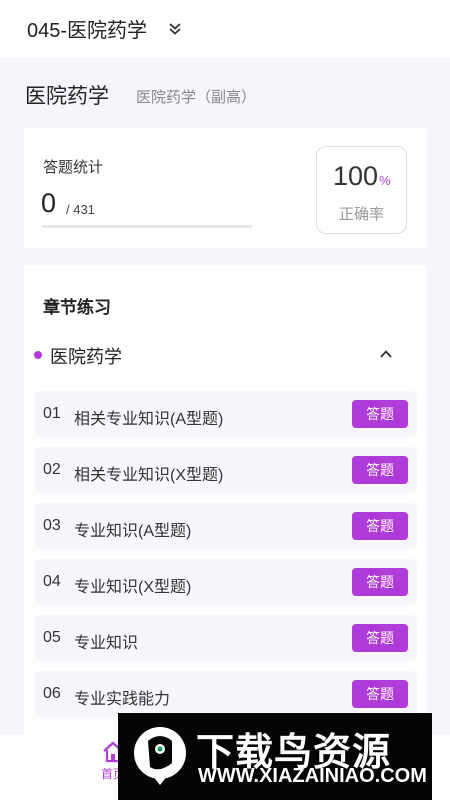 The height and width of the screenshot is (800, 450). What do you see at coordinates (38, 355) in the screenshot?
I see `group-dot` at bounding box center [38, 355].